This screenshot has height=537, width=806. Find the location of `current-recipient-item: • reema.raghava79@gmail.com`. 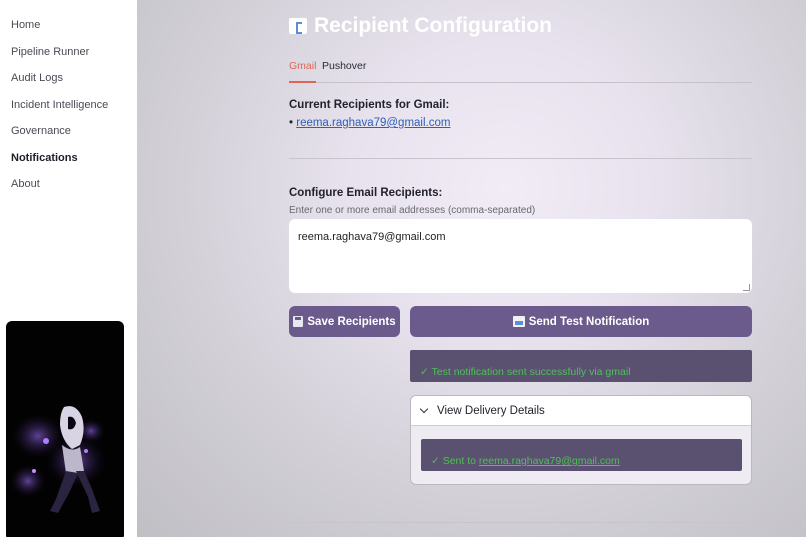

current-recipient-item: • reema.raghava79@gmail.com is located at coordinates (369, 123).